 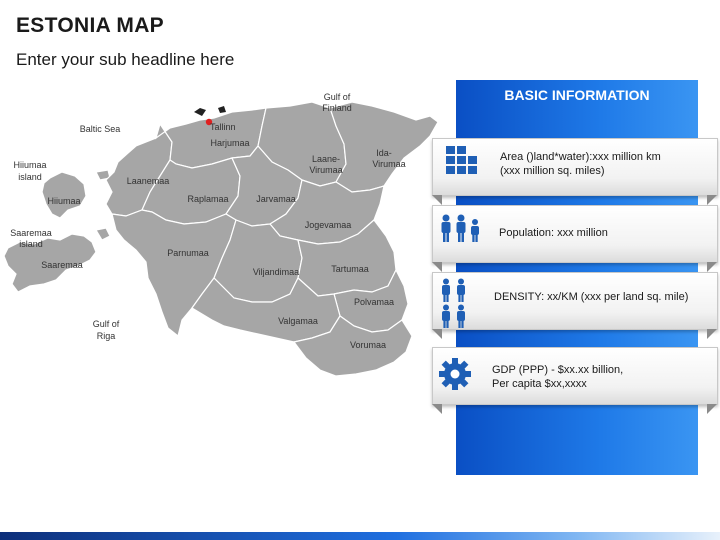 What do you see at coordinates (200, 112) in the screenshot?
I see `region-naissaar` at bounding box center [200, 112].